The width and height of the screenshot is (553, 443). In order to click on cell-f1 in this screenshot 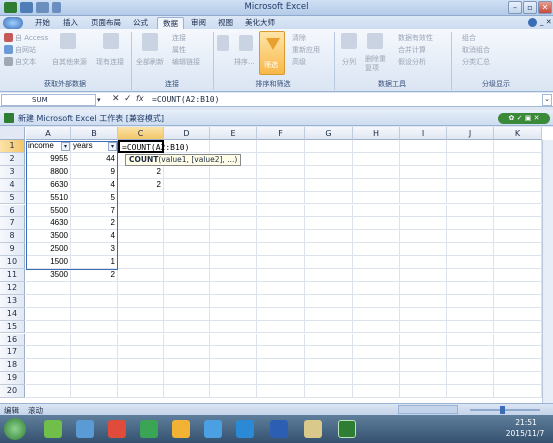, I will do `click(281, 146)`.